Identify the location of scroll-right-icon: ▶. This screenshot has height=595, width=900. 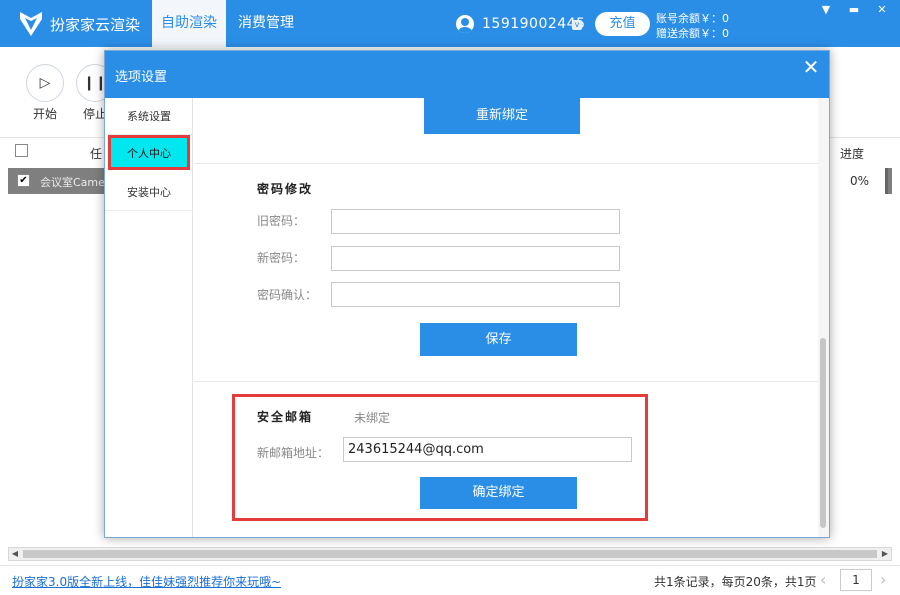
(885, 554).